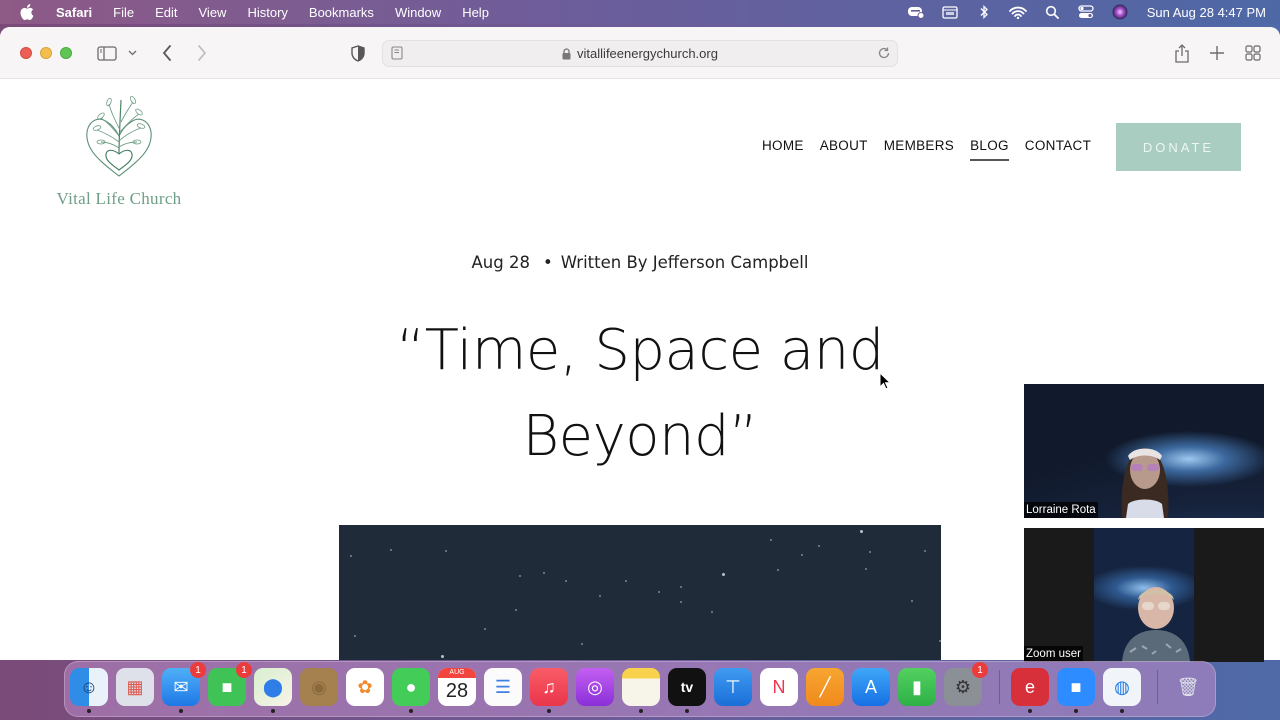 The image size is (1280, 720). Describe the element at coordinates (1086, 12) in the screenshot. I see `control-center-icon` at that location.